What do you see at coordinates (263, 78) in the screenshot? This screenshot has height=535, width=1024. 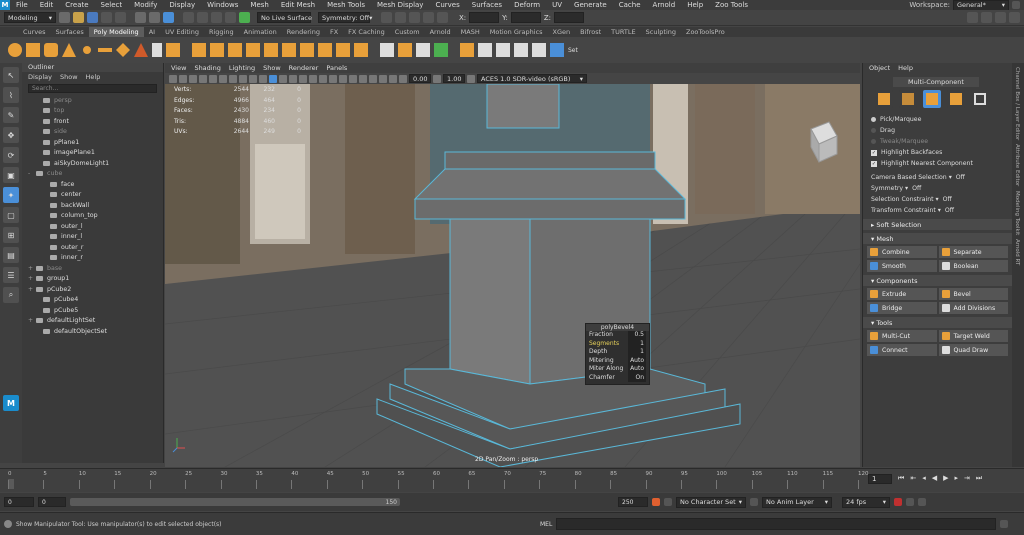 I see `safe-action-icon` at bounding box center [263, 78].